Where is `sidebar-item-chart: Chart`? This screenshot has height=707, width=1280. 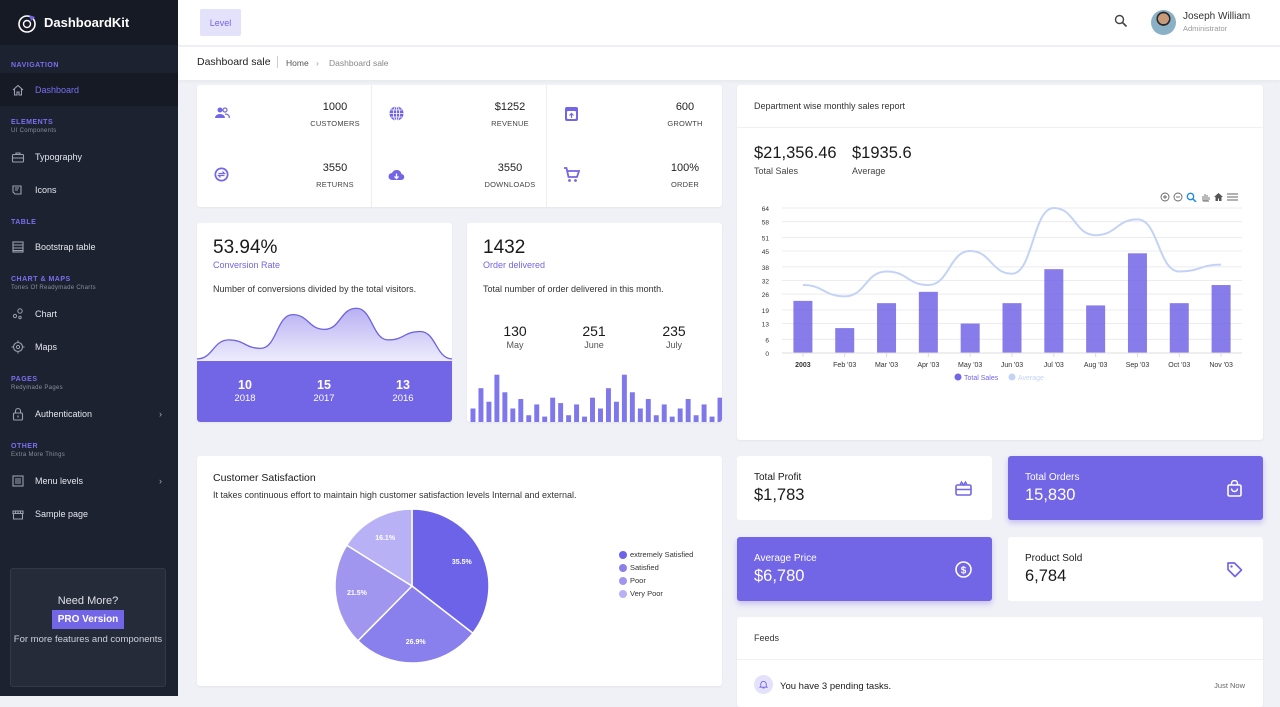
sidebar-item-chart: Chart is located at coordinates (89, 313).